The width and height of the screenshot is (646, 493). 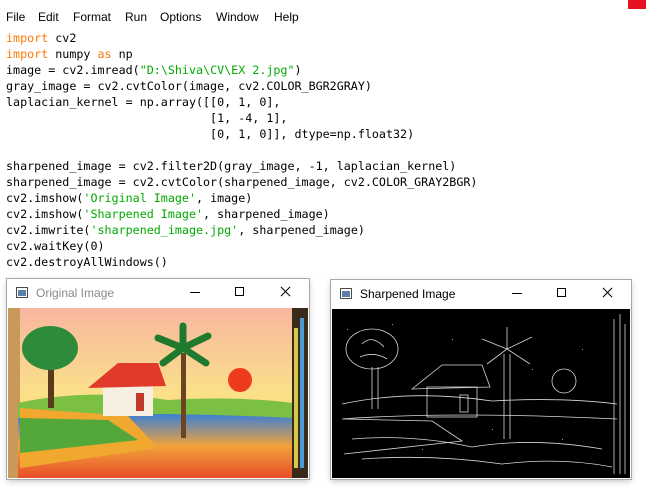 I want to click on title-bar: Sharpened Image, so click(x=481, y=294).